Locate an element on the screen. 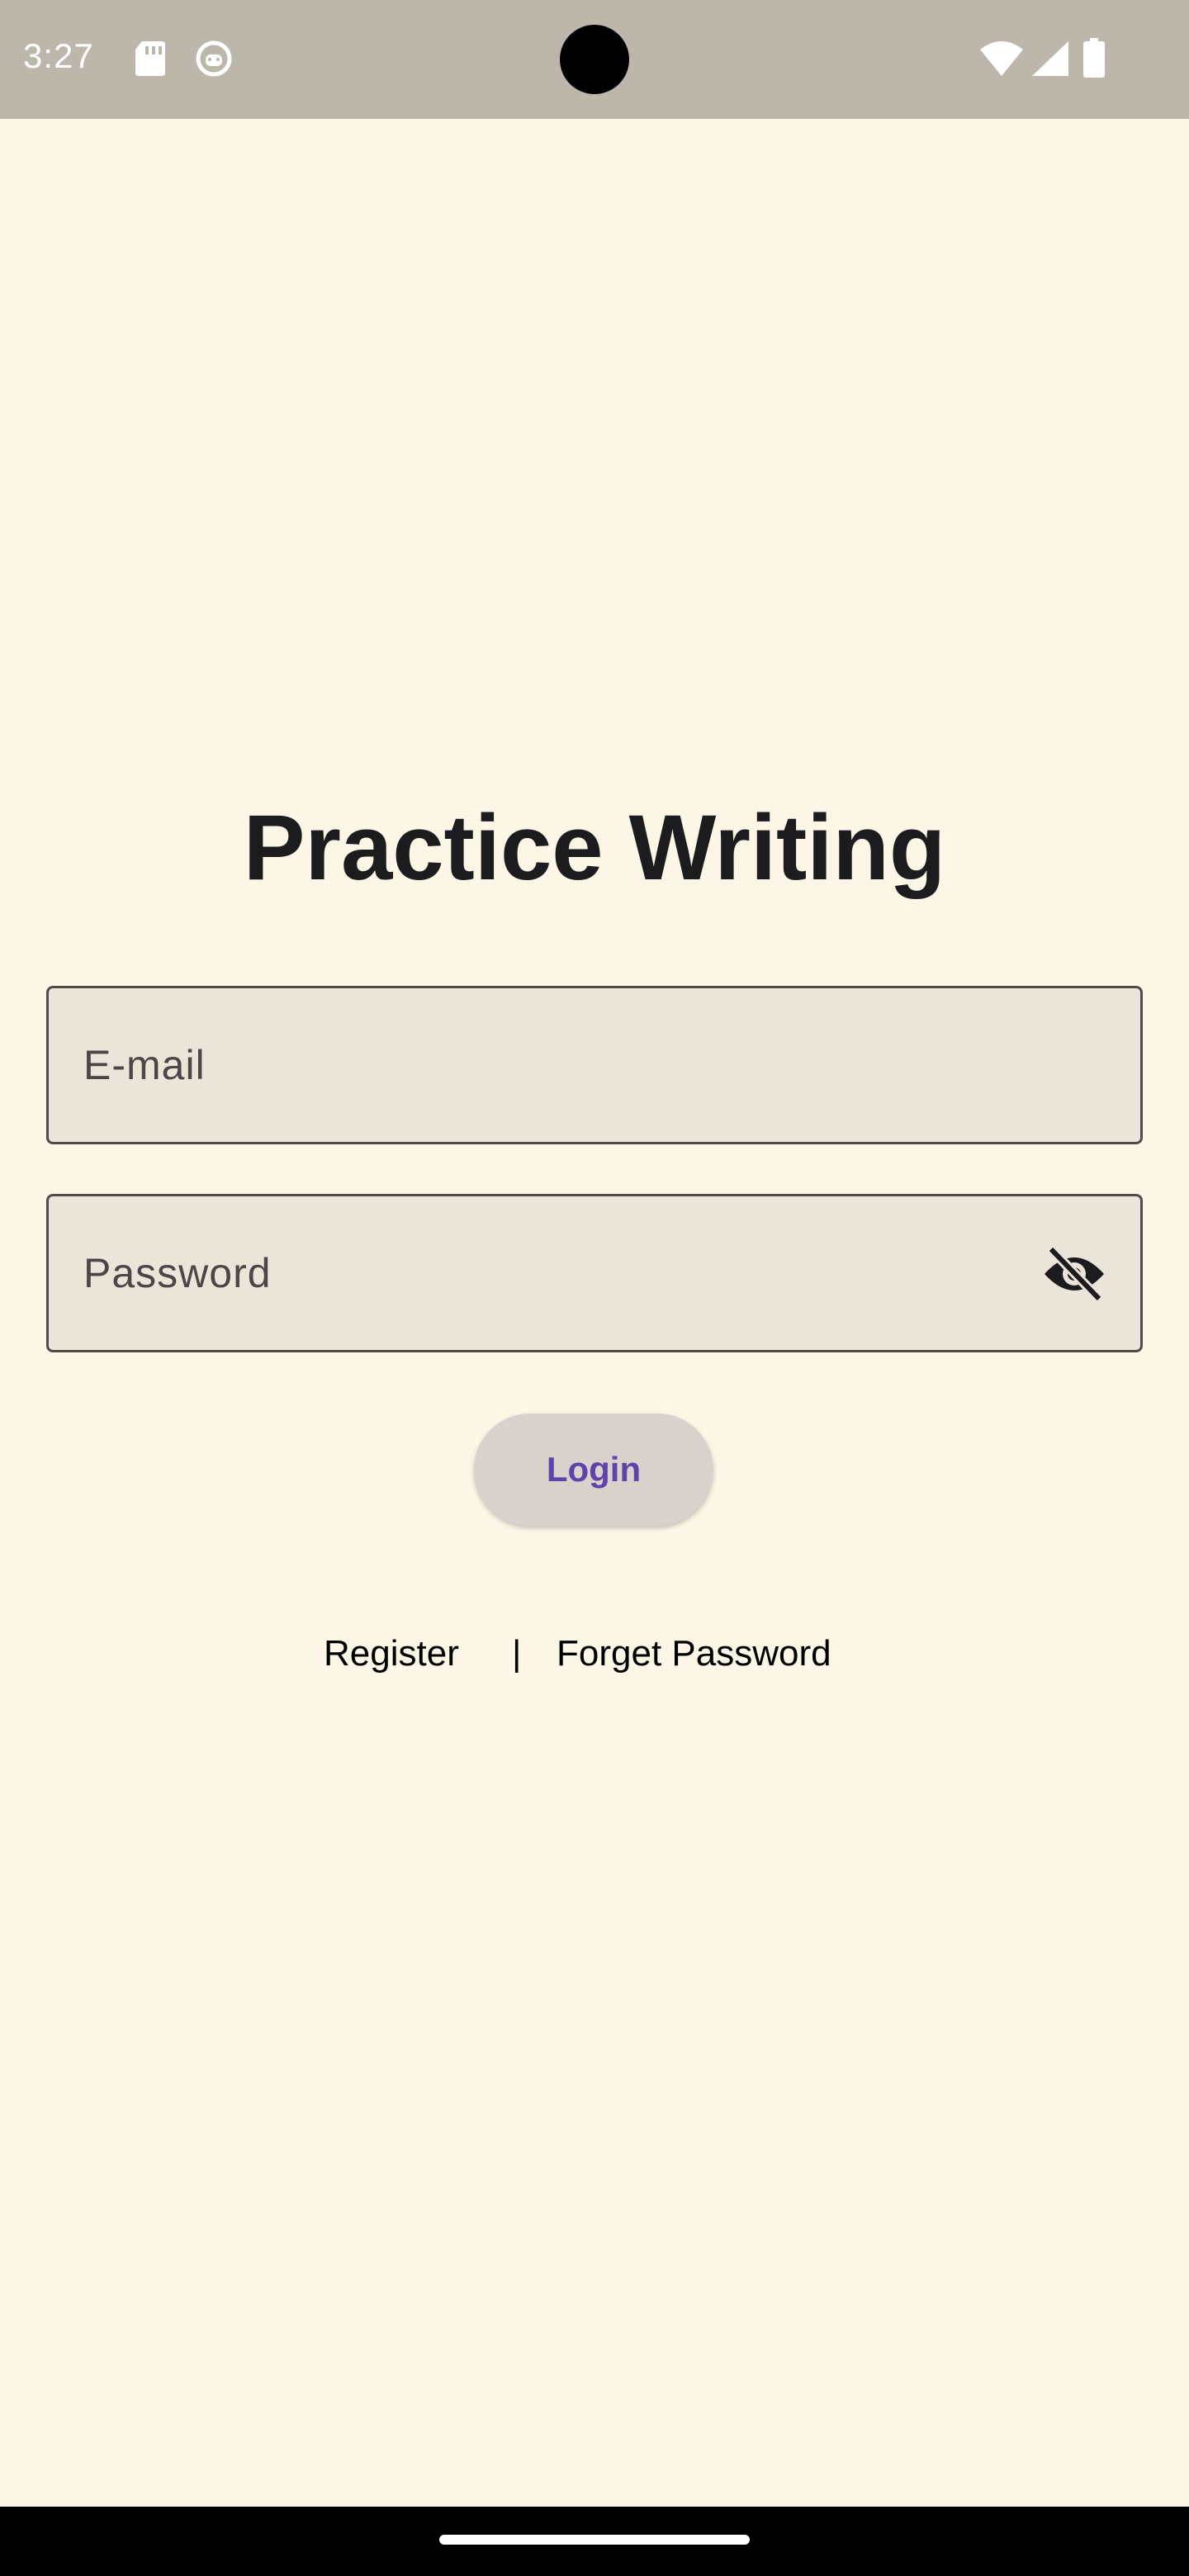 The image size is (1189, 2576). login-button: Login is located at coordinates (593, 1469).